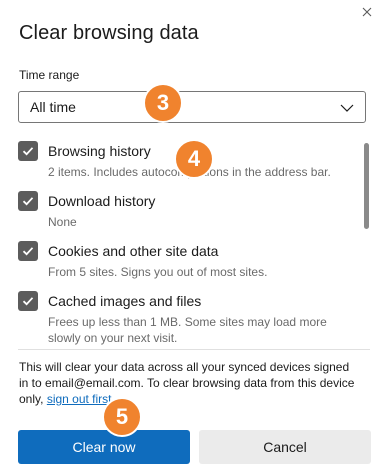 The width and height of the screenshot is (389, 476). Describe the element at coordinates (109, 33) in the screenshot. I see `dialog-title: Clear browsing data` at that location.